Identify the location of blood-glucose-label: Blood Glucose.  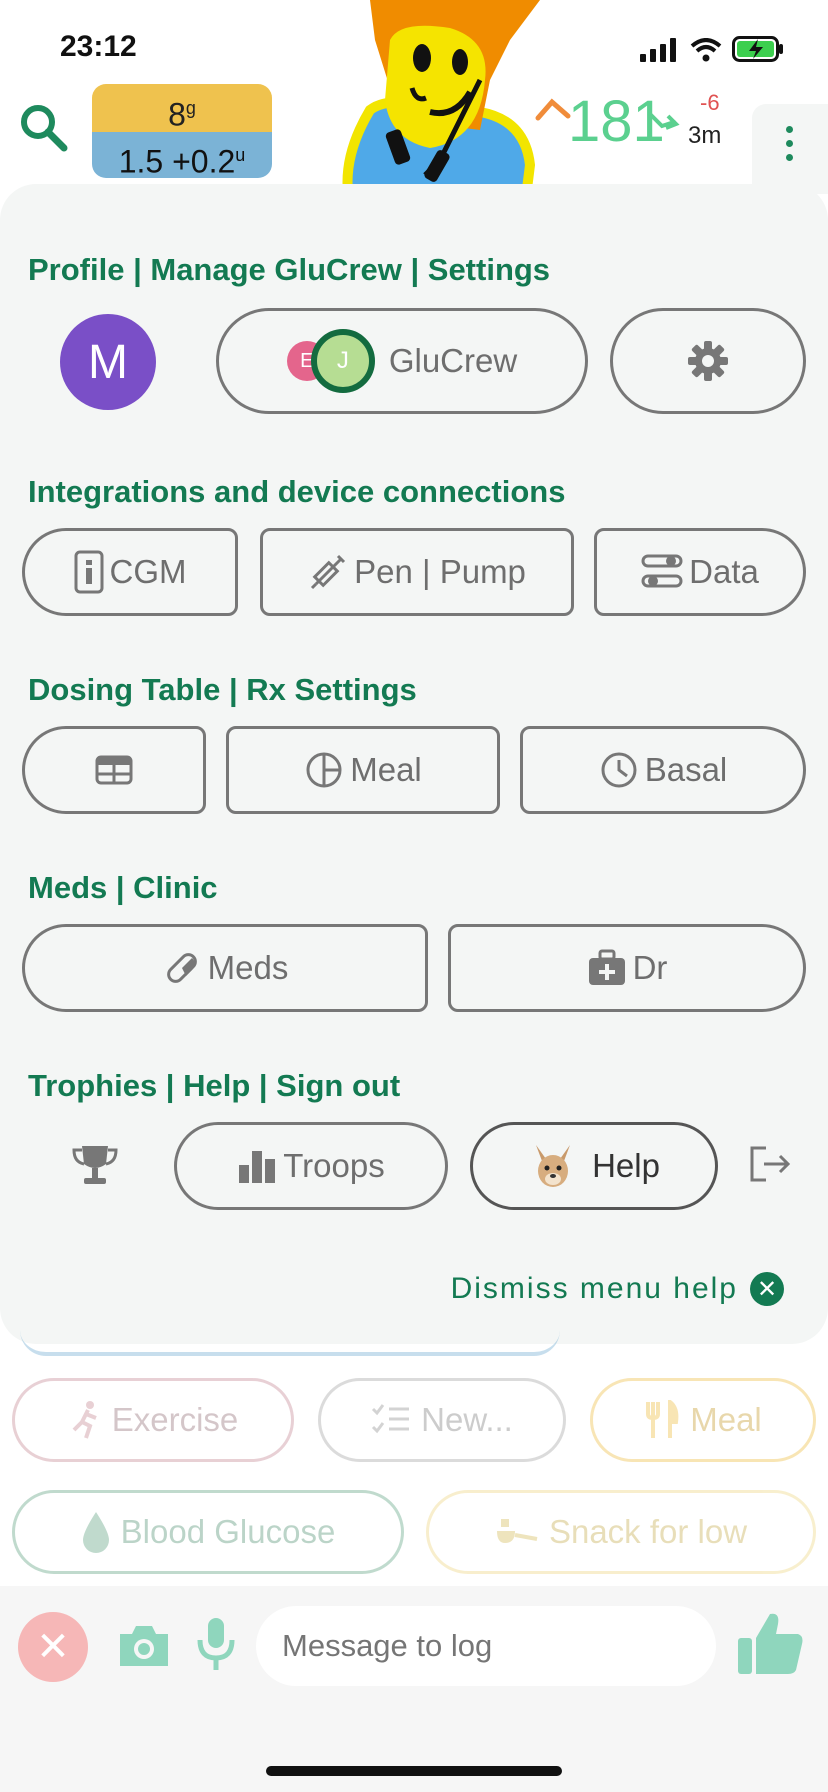
(228, 1531).